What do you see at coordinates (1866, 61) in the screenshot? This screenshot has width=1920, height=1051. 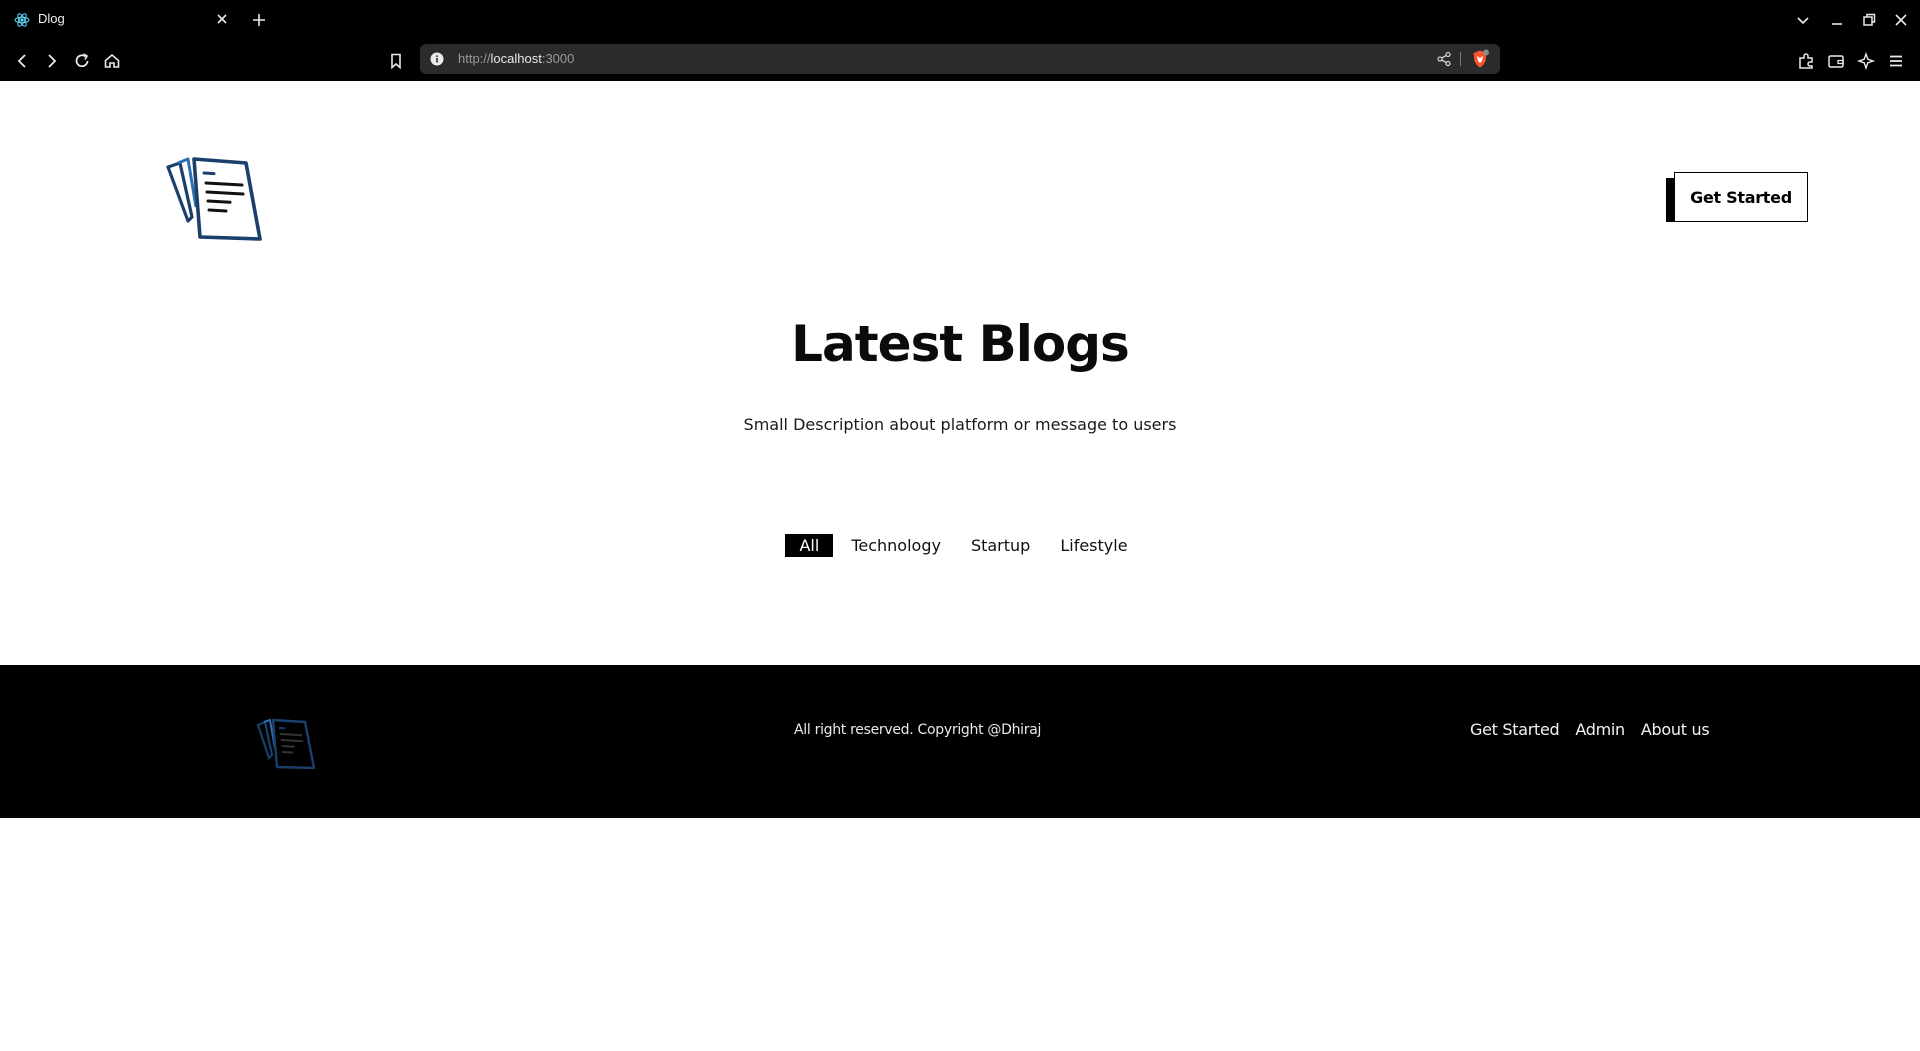 I see `leo-ai-icon` at bounding box center [1866, 61].